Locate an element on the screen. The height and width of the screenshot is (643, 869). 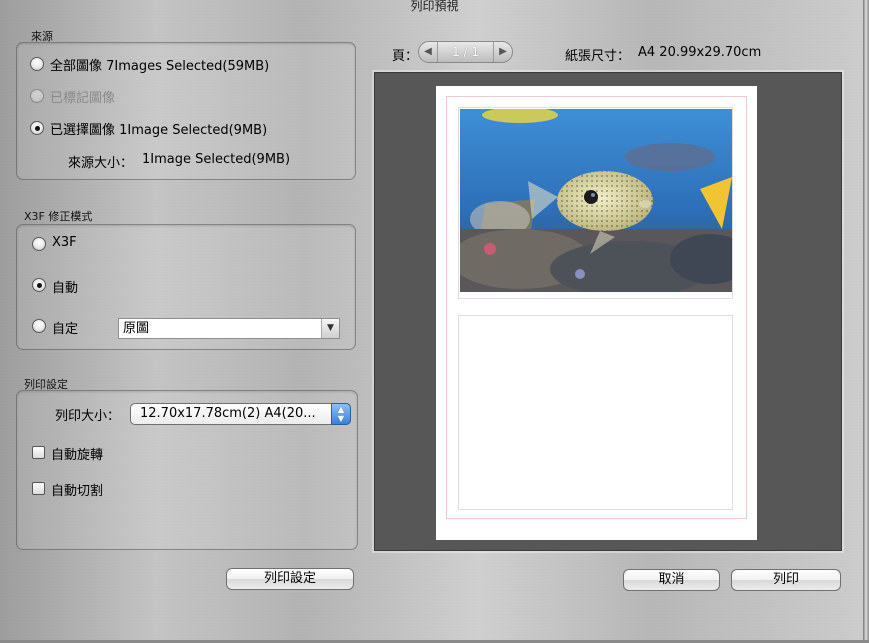
page-label: 頁： is located at coordinates (405, 56).